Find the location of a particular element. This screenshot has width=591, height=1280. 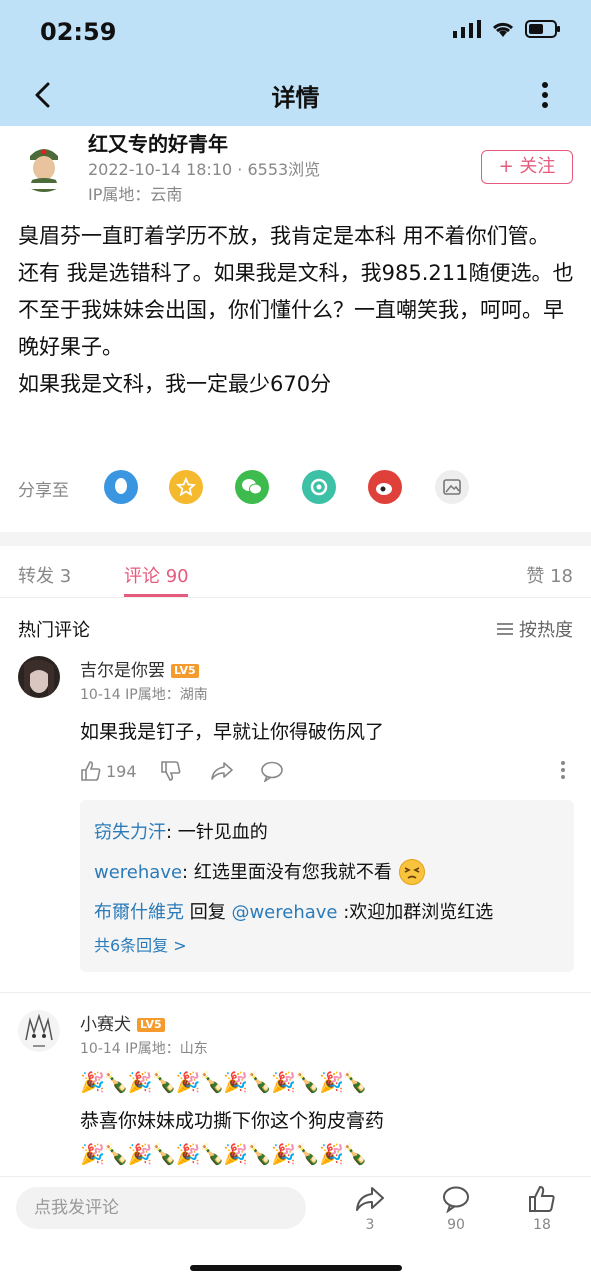

dislike-button is located at coordinates (171, 771).